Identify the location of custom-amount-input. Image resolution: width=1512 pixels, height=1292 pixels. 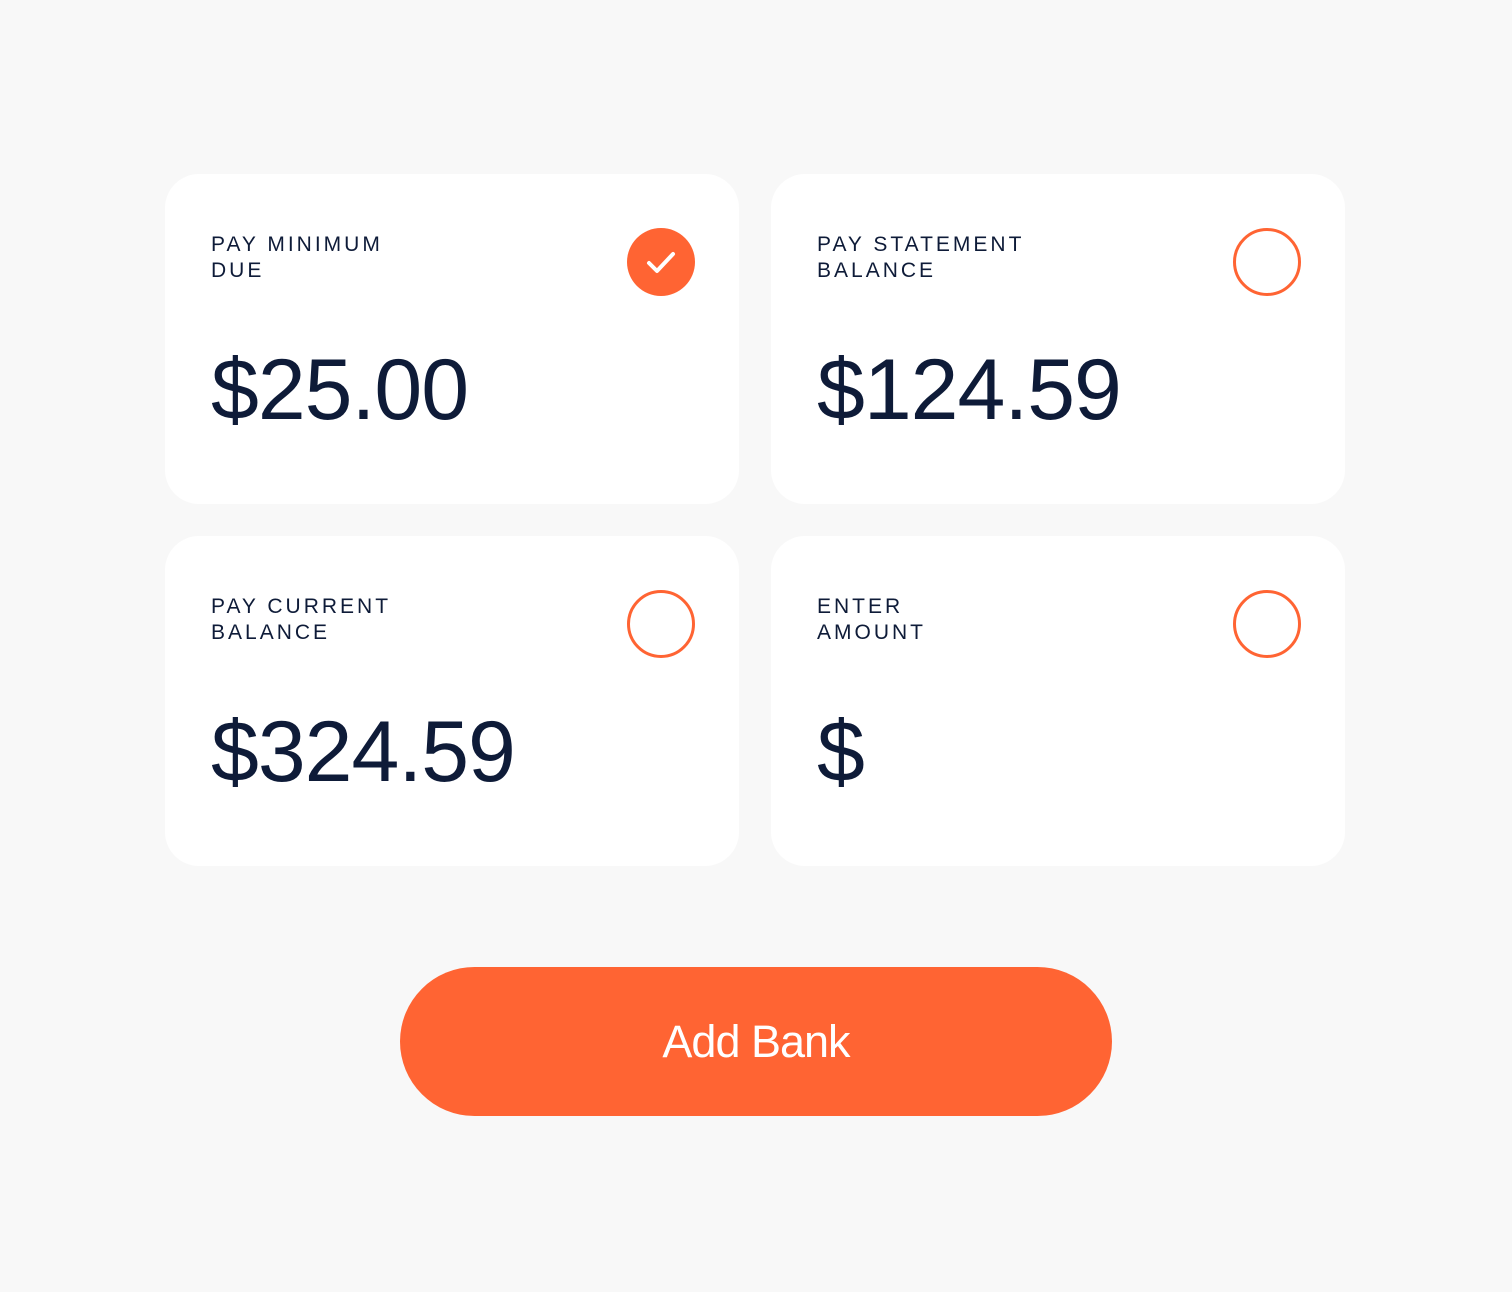
(1064, 752).